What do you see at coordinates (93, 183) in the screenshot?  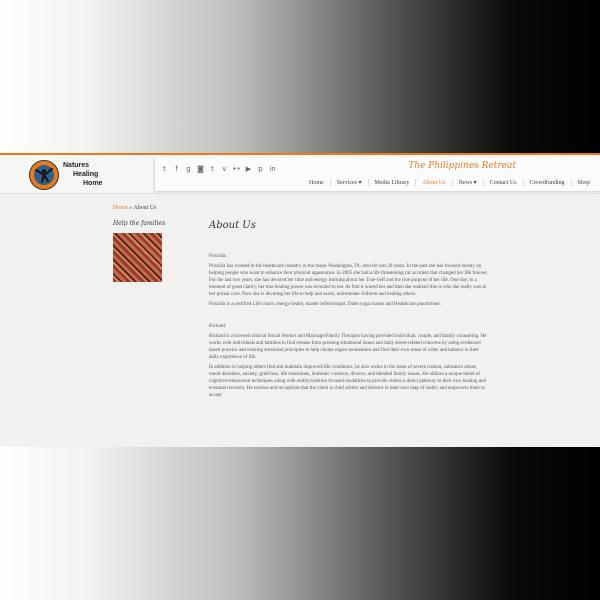 I see `logo-line-3: Home` at bounding box center [93, 183].